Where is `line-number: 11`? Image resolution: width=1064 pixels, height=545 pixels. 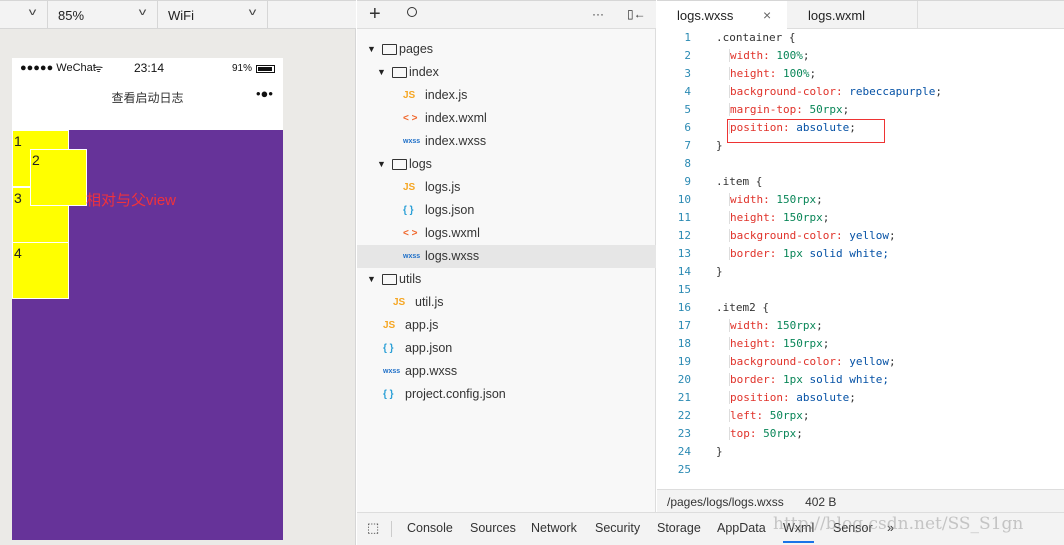 line-number: 11 is located at coordinates (684, 217).